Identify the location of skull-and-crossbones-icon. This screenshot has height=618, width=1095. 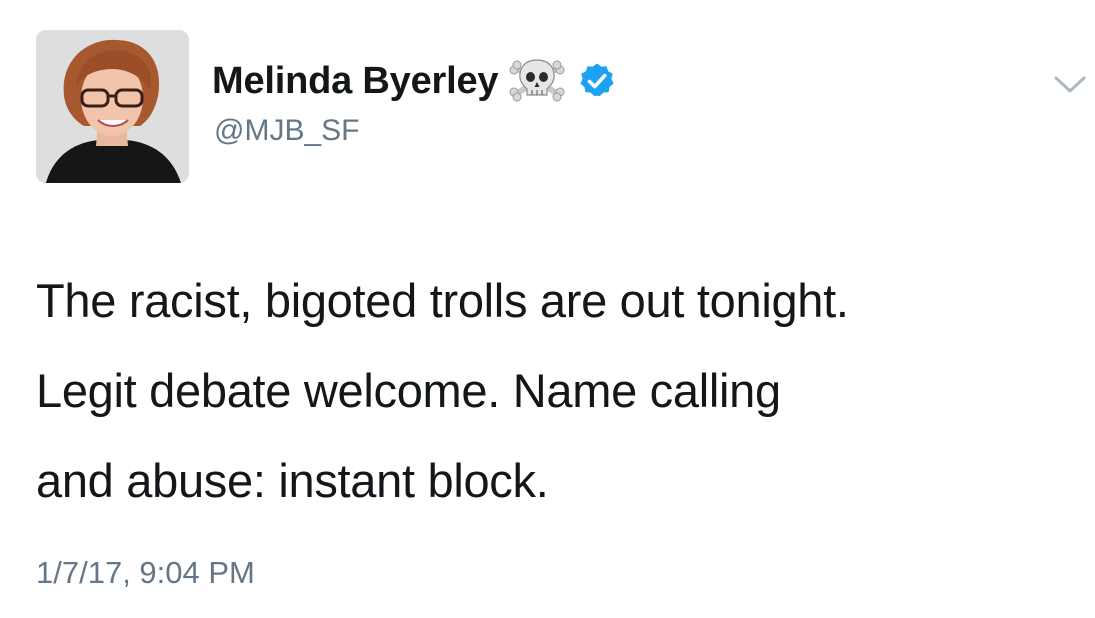
(537, 80).